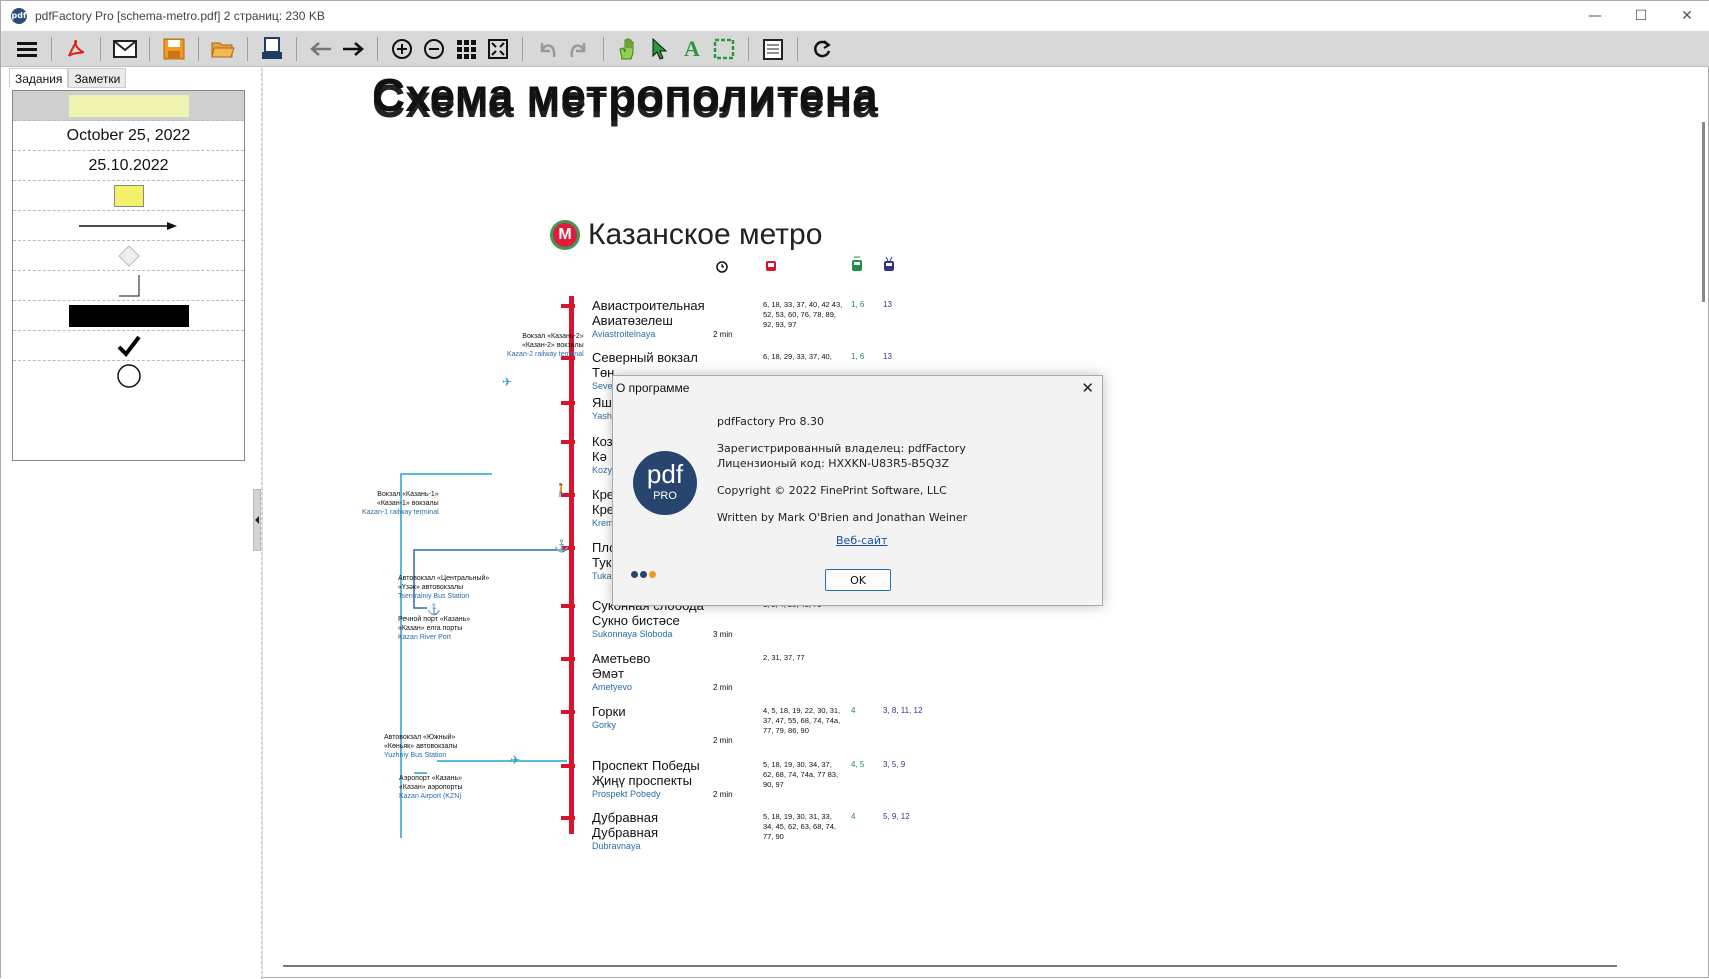 This screenshot has height=979, width=1709. What do you see at coordinates (894, 764) in the screenshot?
I see `station-troll: 3, 5, 9` at bounding box center [894, 764].